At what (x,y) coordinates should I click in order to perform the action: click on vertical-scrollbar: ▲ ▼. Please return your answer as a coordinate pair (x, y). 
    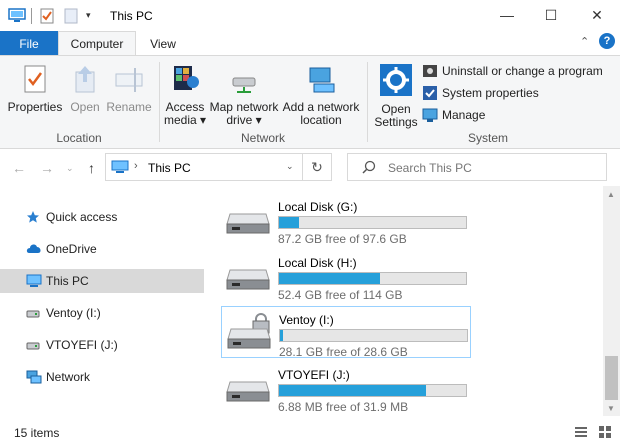
    Looking at the image, I should click on (611, 301).